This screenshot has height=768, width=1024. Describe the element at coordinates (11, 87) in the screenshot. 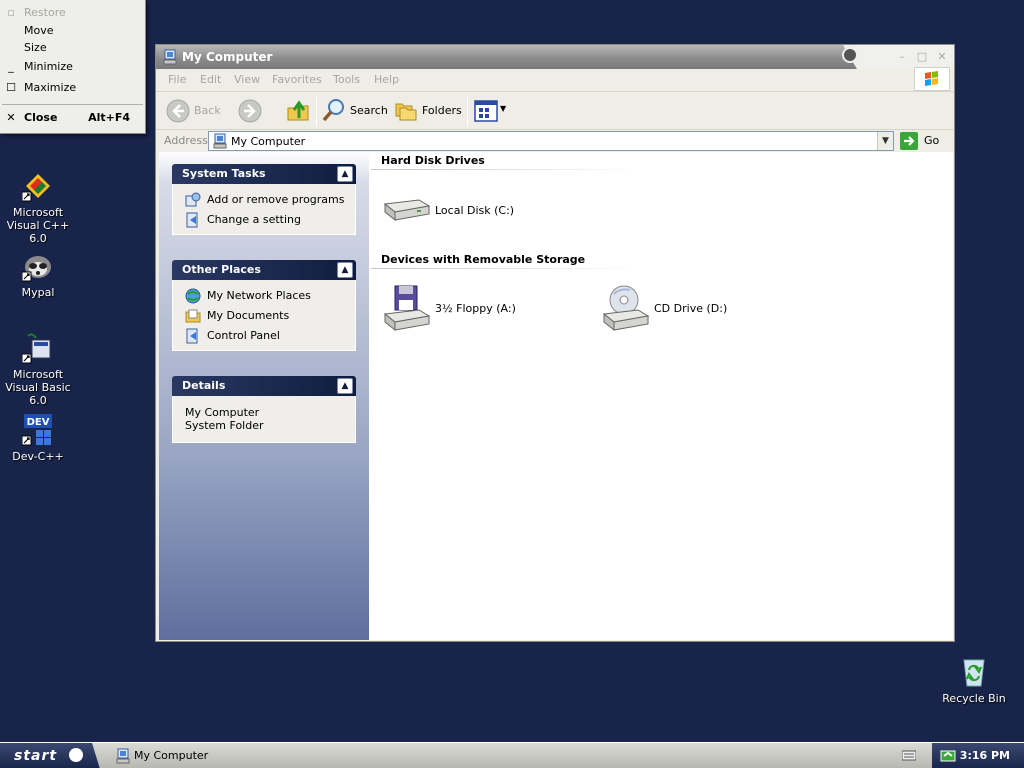

I see `maximize-icon: ☐` at that location.